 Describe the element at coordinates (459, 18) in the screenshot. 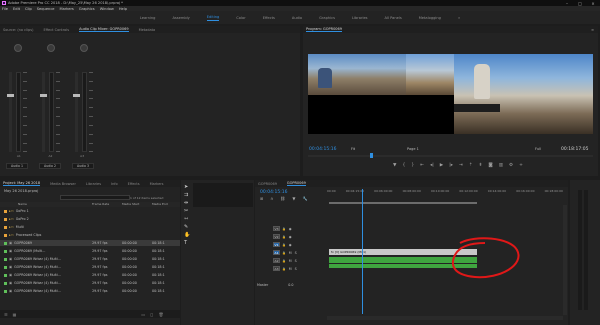

I see `workspace-more-icon: »` at that location.